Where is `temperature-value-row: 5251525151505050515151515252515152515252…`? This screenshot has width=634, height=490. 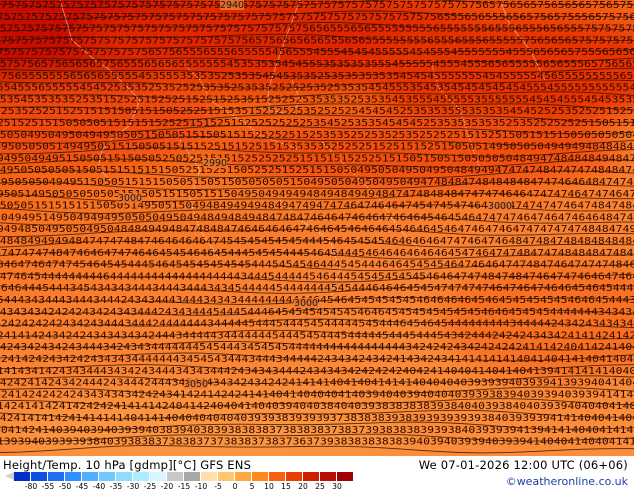 temperature-value-row: 5251525151505050515151515252515152515252… is located at coordinates (317, 123).